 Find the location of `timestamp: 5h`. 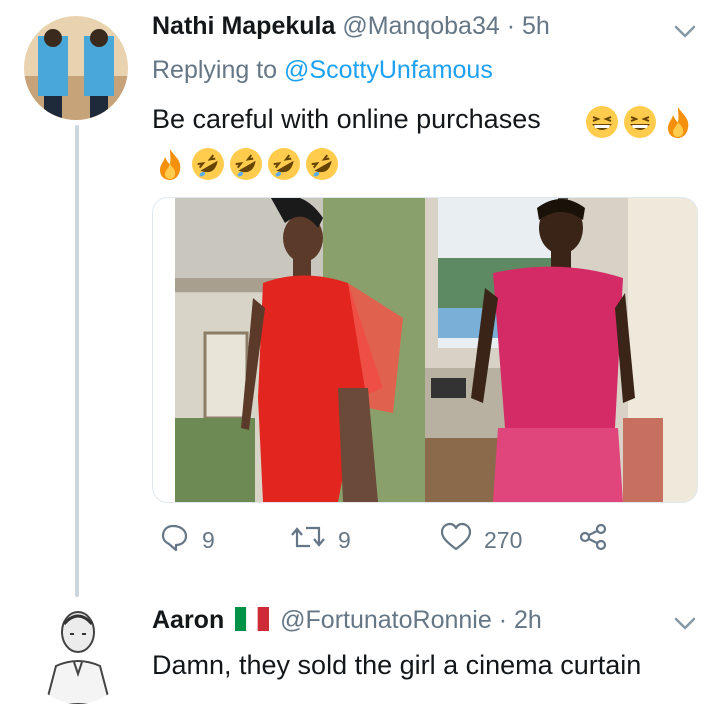

timestamp: 5h is located at coordinates (536, 26).